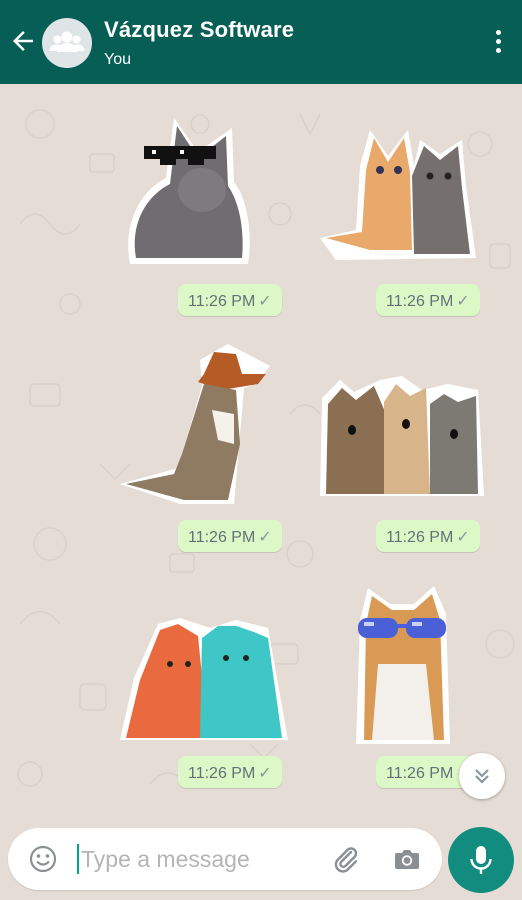 The width and height of the screenshot is (522, 900). What do you see at coordinates (187, 191) in the screenshot?
I see `sticker-cat-sunglasses` at bounding box center [187, 191].